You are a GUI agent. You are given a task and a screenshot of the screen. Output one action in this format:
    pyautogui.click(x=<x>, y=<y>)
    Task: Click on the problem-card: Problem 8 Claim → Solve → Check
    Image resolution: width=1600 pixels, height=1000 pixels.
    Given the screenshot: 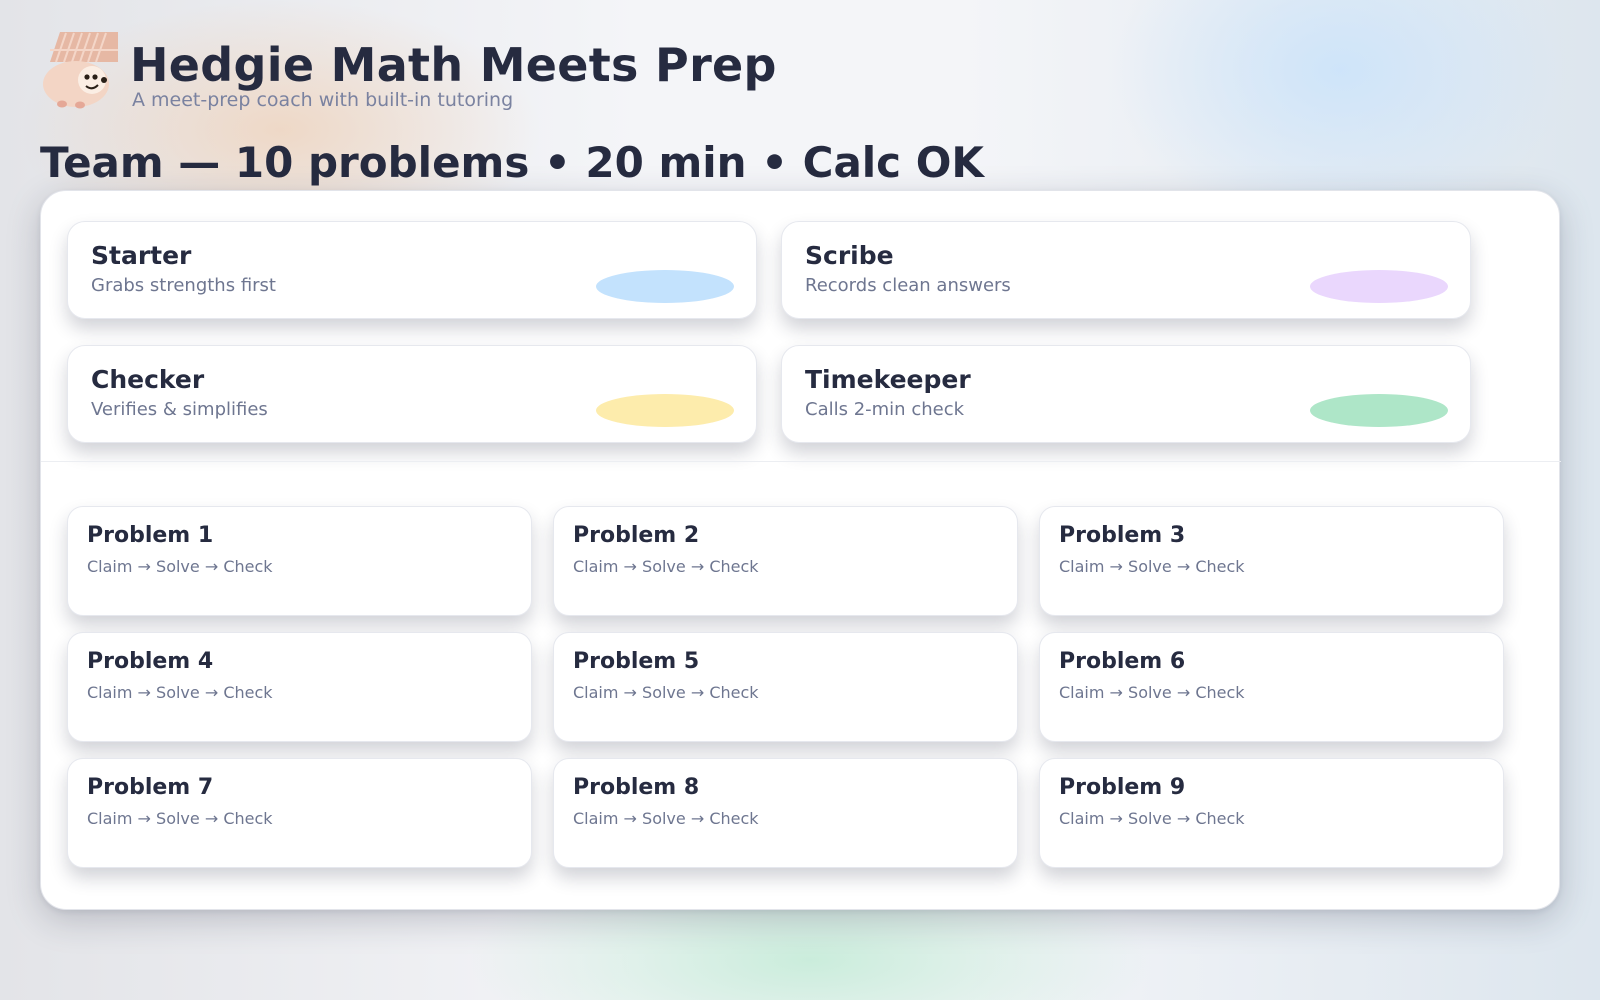 What is the action you would take?
    pyautogui.click(x=785, y=813)
    